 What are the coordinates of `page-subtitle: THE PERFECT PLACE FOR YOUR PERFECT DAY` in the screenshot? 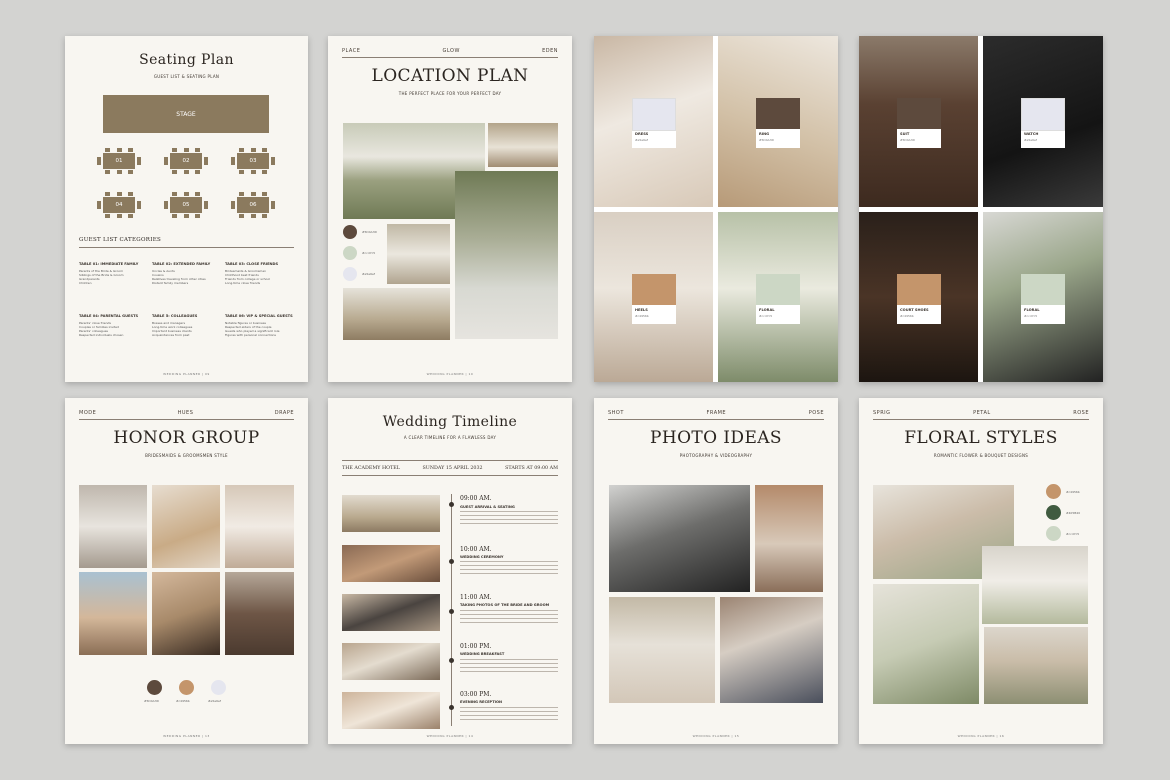 It's located at (450, 93).